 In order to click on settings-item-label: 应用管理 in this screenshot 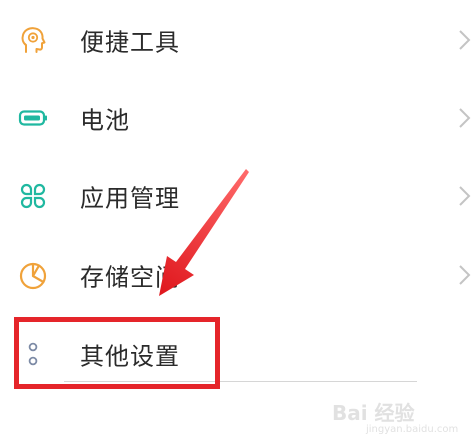, I will do `click(130, 198)`.